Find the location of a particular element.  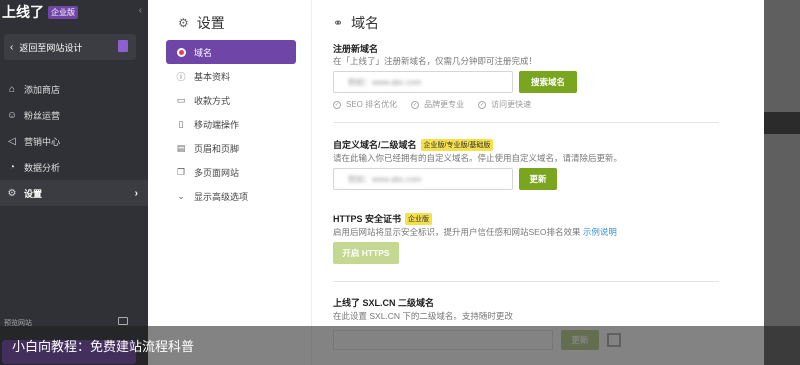

menu-item-domain: 域名 is located at coordinates (231, 52).